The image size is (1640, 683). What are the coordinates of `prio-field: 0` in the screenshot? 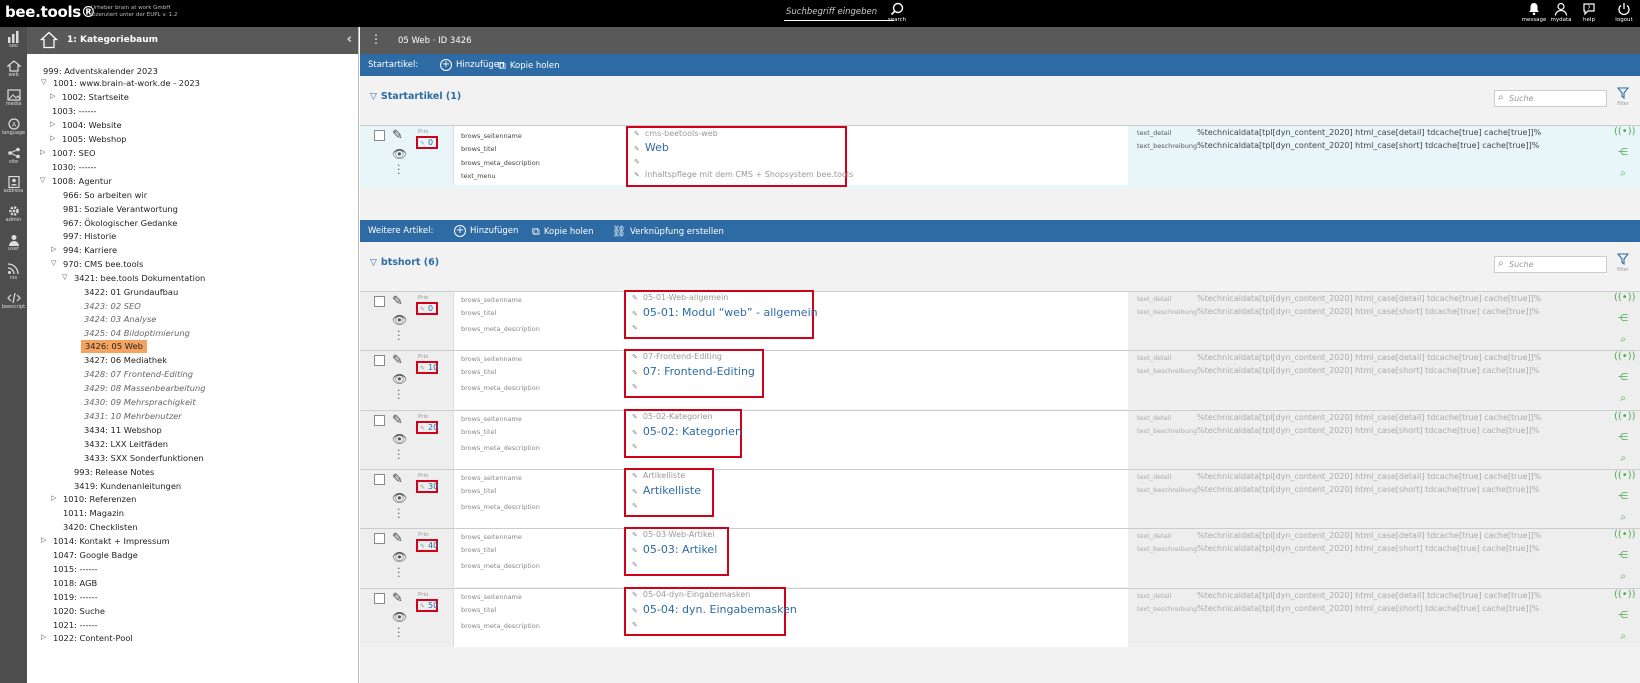 It's located at (427, 142).